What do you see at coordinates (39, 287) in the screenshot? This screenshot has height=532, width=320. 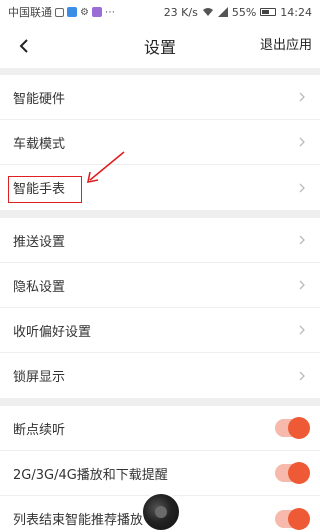 I see `settings-item-label: 隐私设置` at bounding box center [39, 287].